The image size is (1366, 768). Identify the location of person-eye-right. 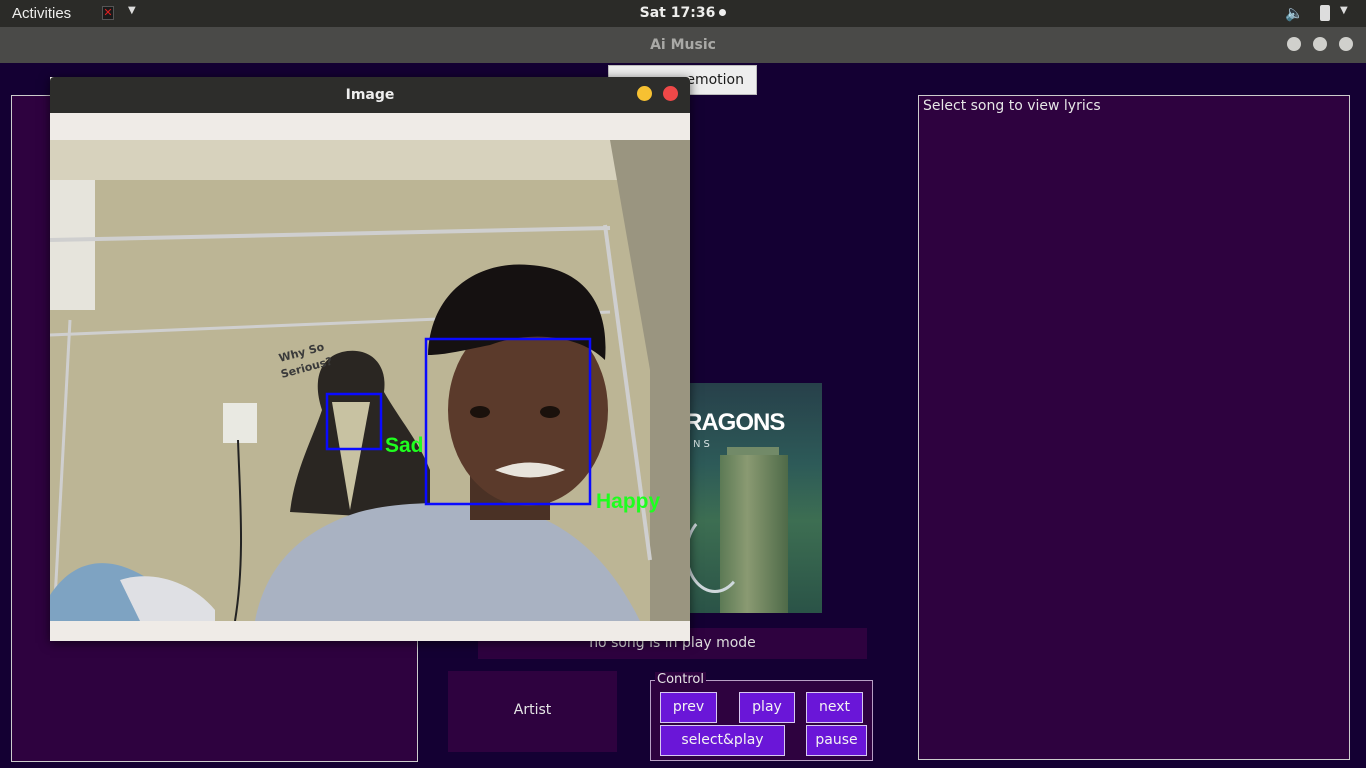
(550, 412).